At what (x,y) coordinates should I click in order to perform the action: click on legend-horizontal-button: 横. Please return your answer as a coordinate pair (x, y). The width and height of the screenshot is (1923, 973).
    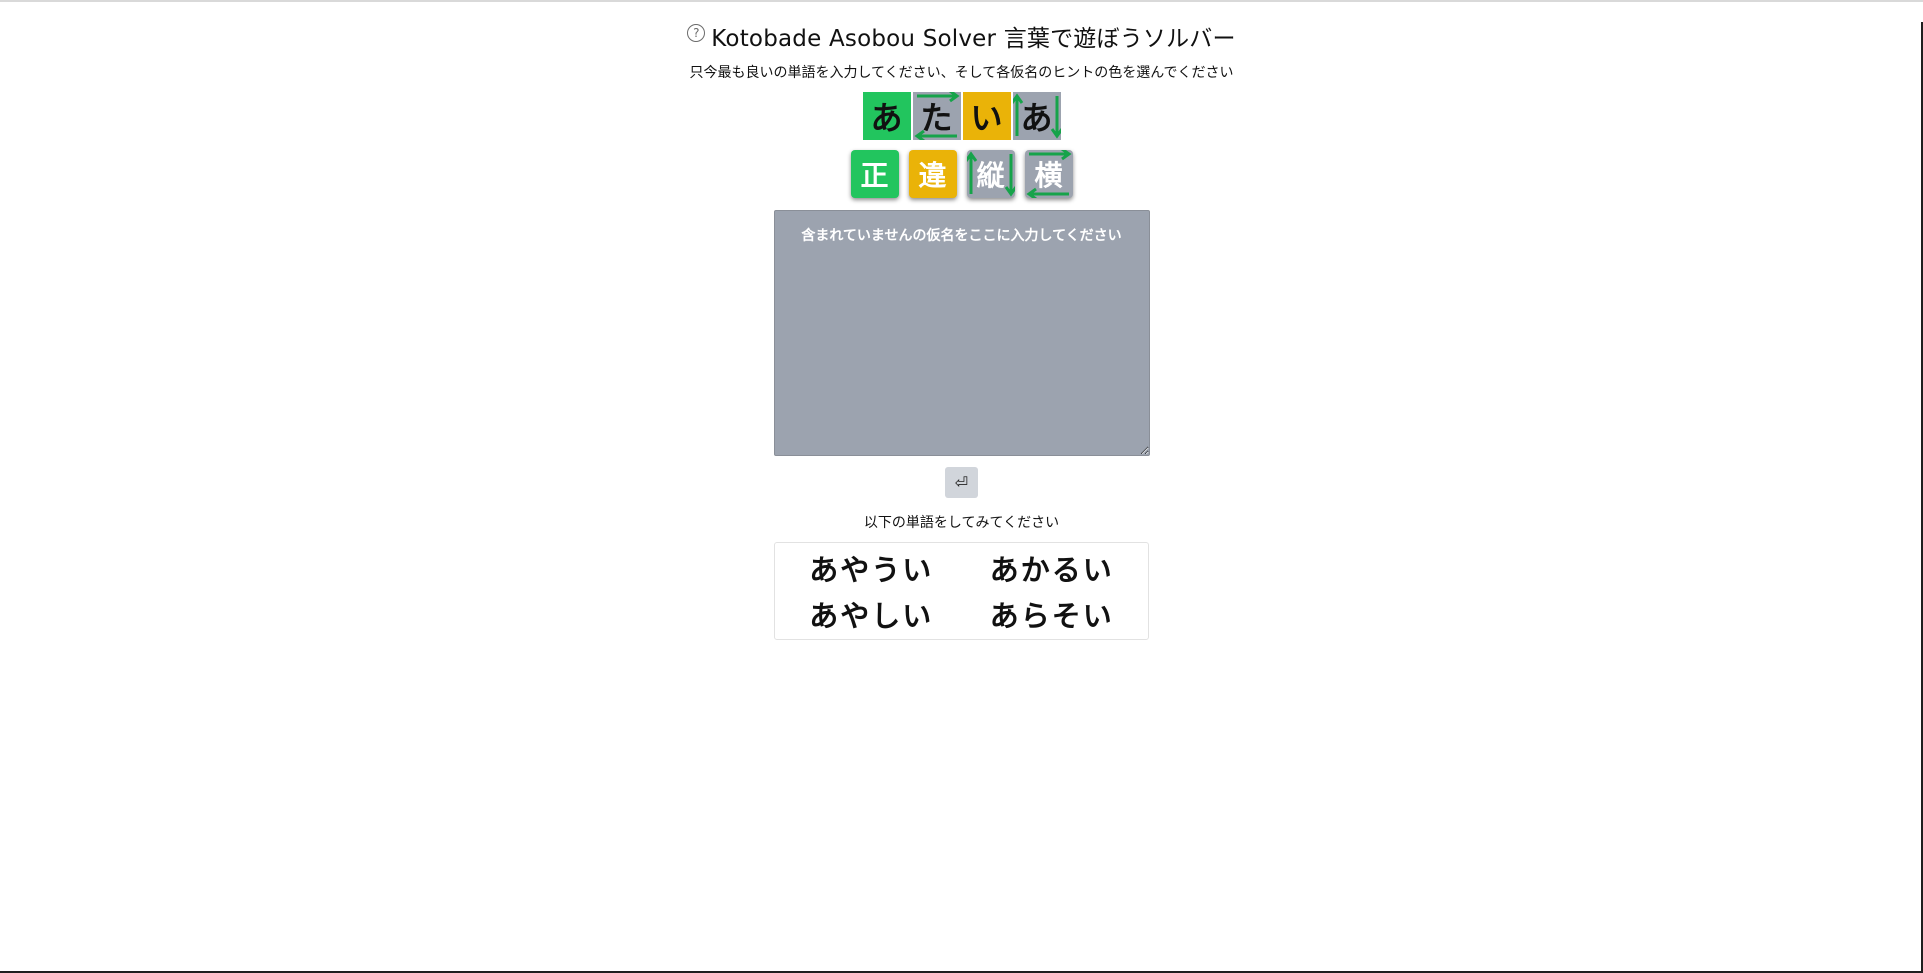
    Looking at the image, I should click on (1048, 174).